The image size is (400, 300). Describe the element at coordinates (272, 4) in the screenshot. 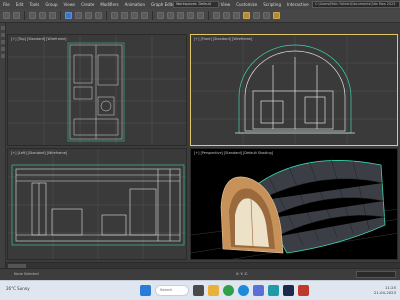

I see `menu-scripting: Scripting` at that location.